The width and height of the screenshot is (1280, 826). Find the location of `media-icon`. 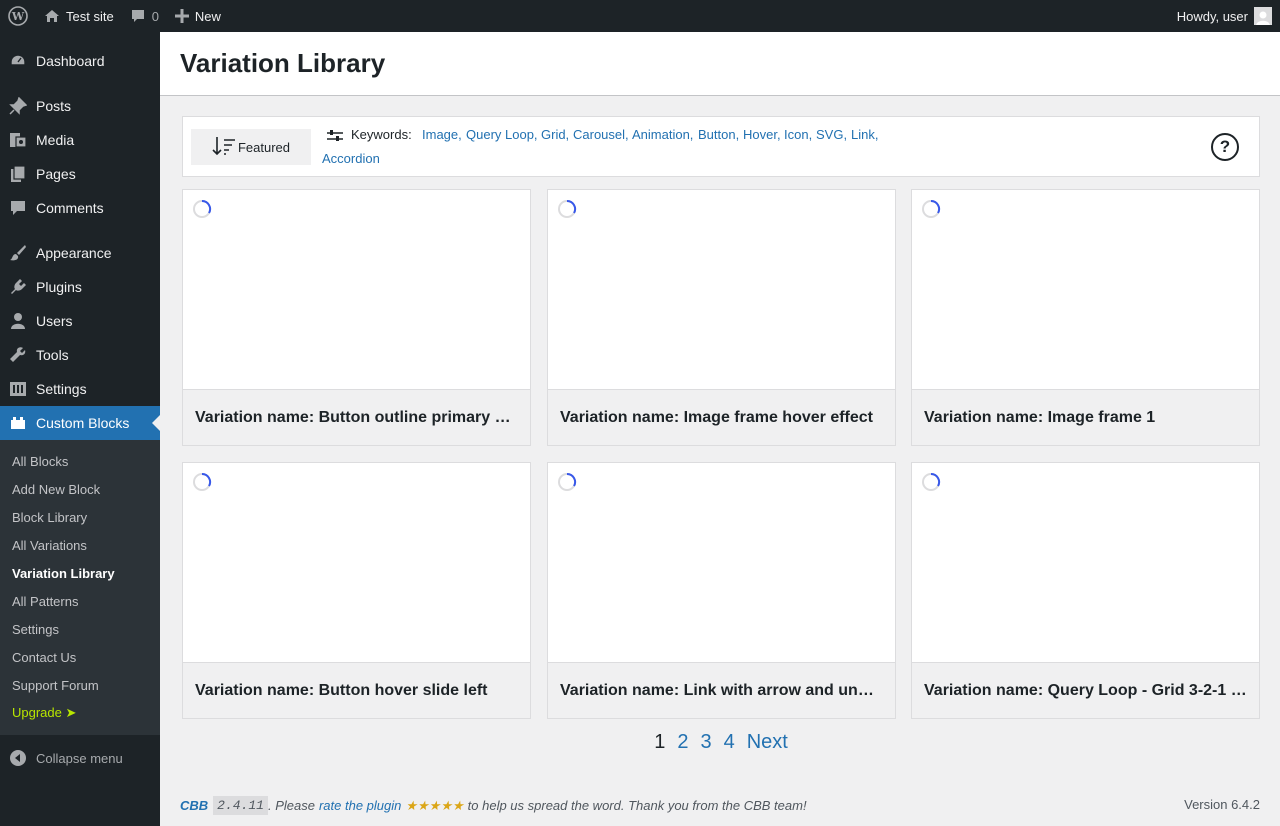

media-icon is located at coordinates (18, 140).